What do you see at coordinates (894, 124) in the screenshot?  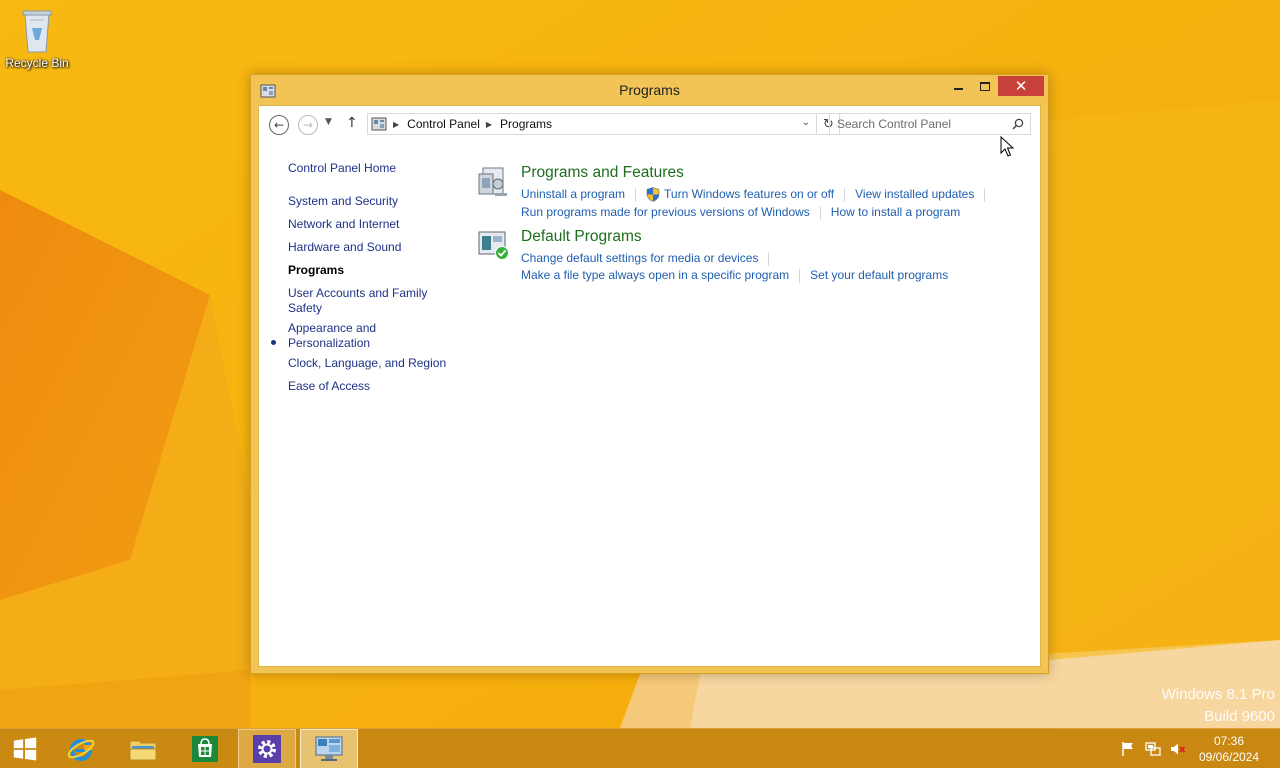 I see `search-placeholder: Search Control Panel` at bounding box center [894, 124].